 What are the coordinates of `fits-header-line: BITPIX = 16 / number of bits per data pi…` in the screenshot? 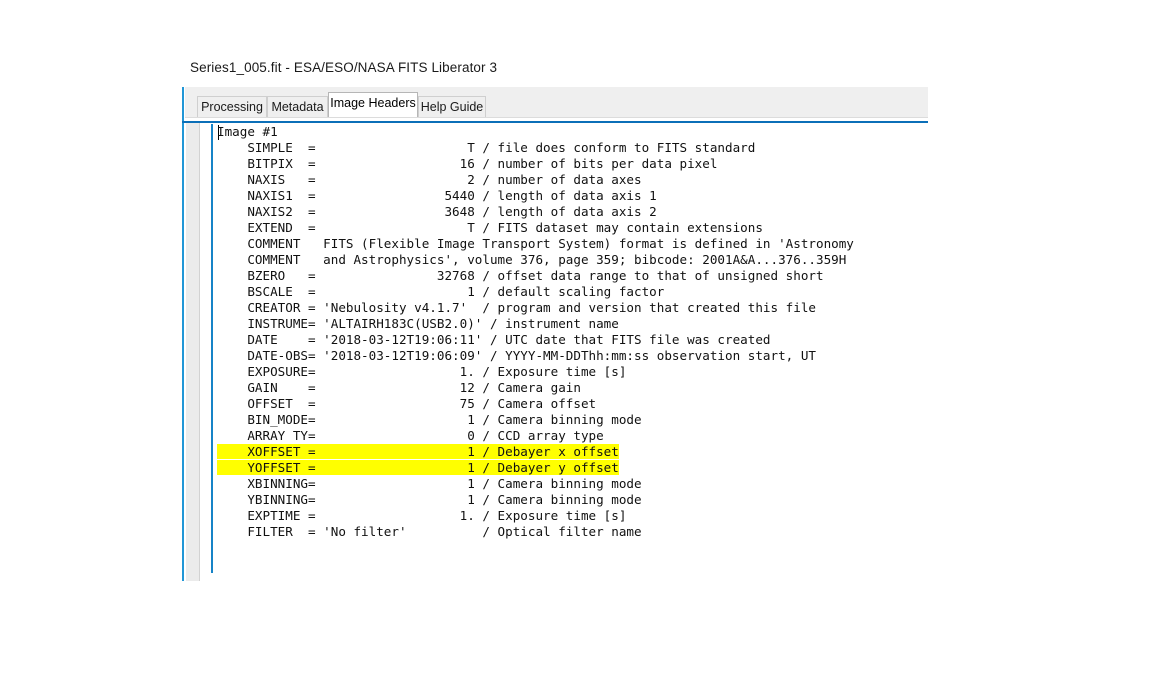 It's located at (467, 163).